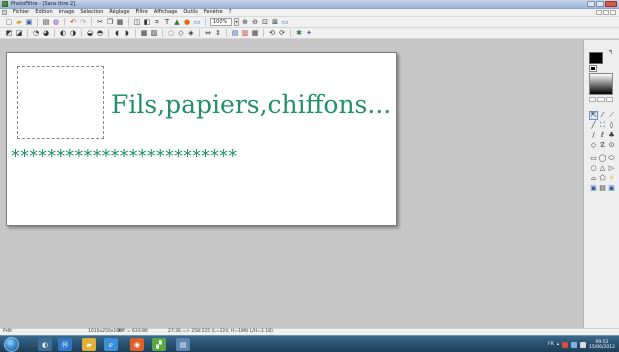  I want to click on flip-vertical-icon: ⇕, so click(218, 33).